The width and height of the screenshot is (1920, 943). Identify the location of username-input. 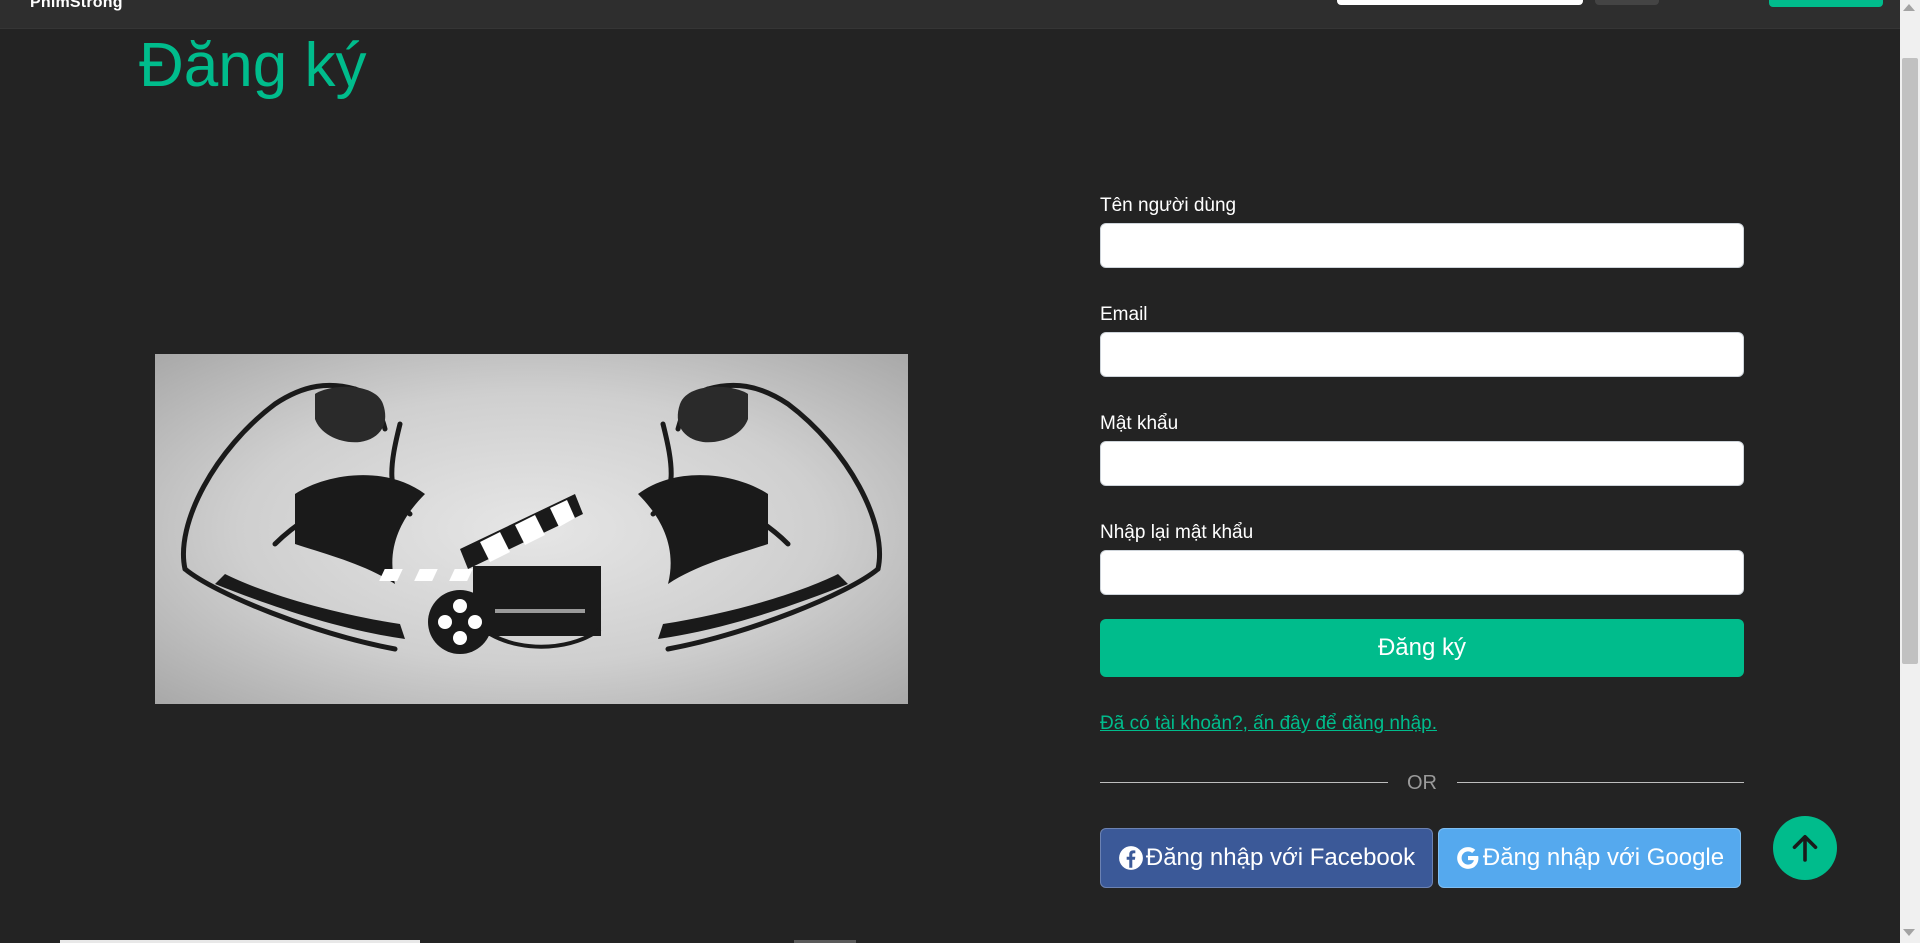
(1422, 245).